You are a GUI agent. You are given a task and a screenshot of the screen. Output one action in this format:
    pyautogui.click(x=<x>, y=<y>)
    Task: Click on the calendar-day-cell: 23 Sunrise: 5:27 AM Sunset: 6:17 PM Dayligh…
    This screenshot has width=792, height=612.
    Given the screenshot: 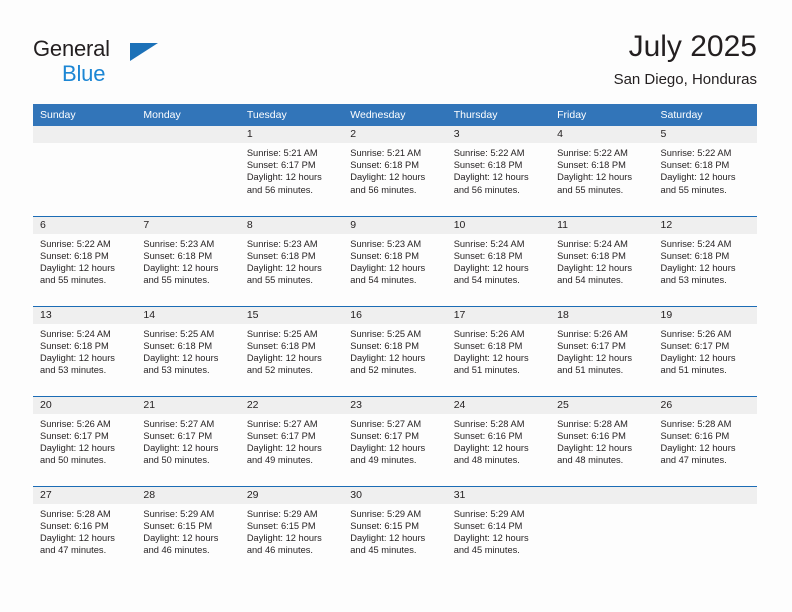 What is the action you would take?
    pyautogui.click(x=395, y=440)
    